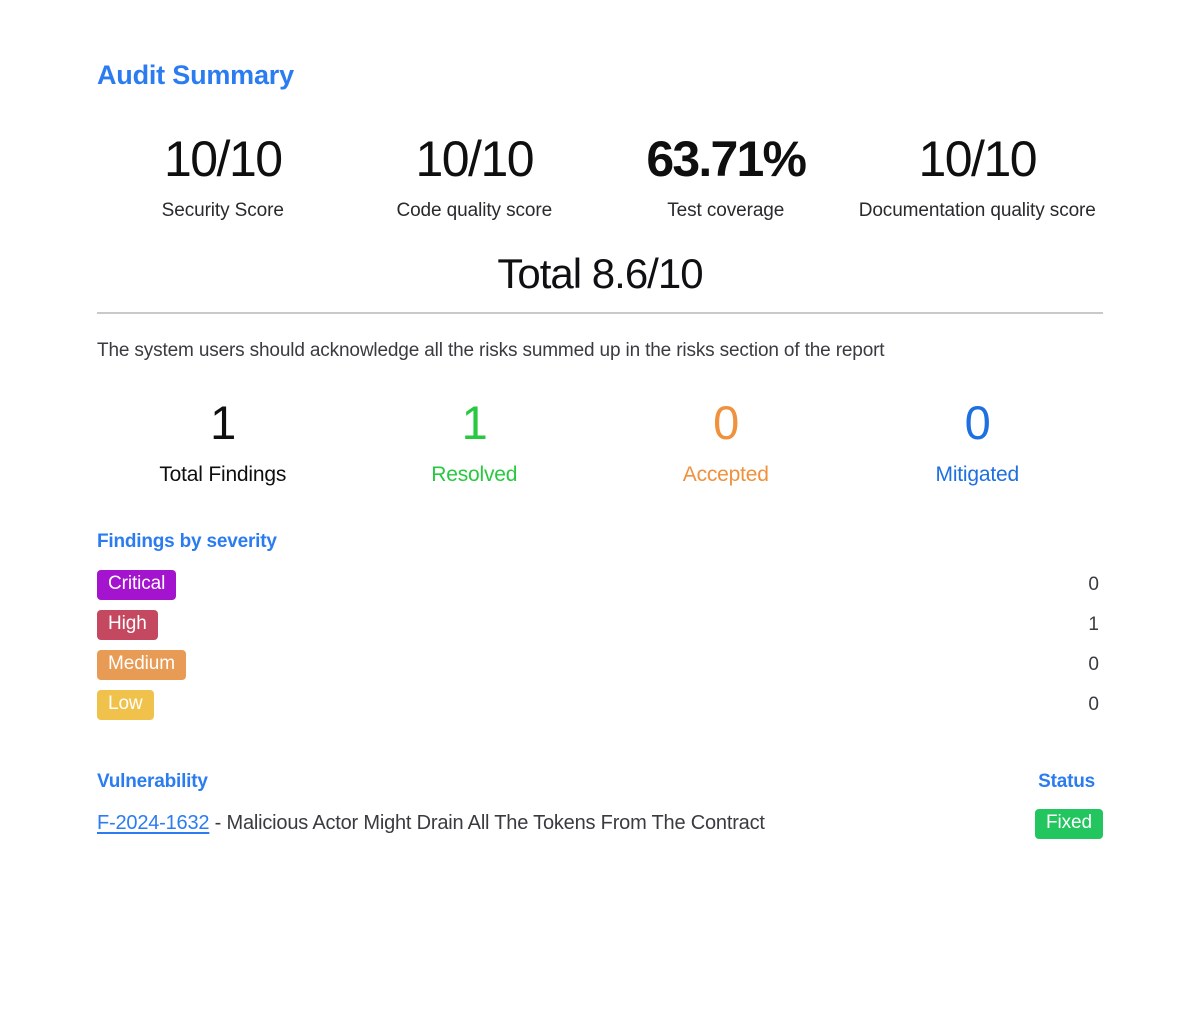 The height and width of the screenshot is (1012, 1200). Describe the element at coordinates (222, 210) in the screenshot. I see `score-label: Security Score` at that location.